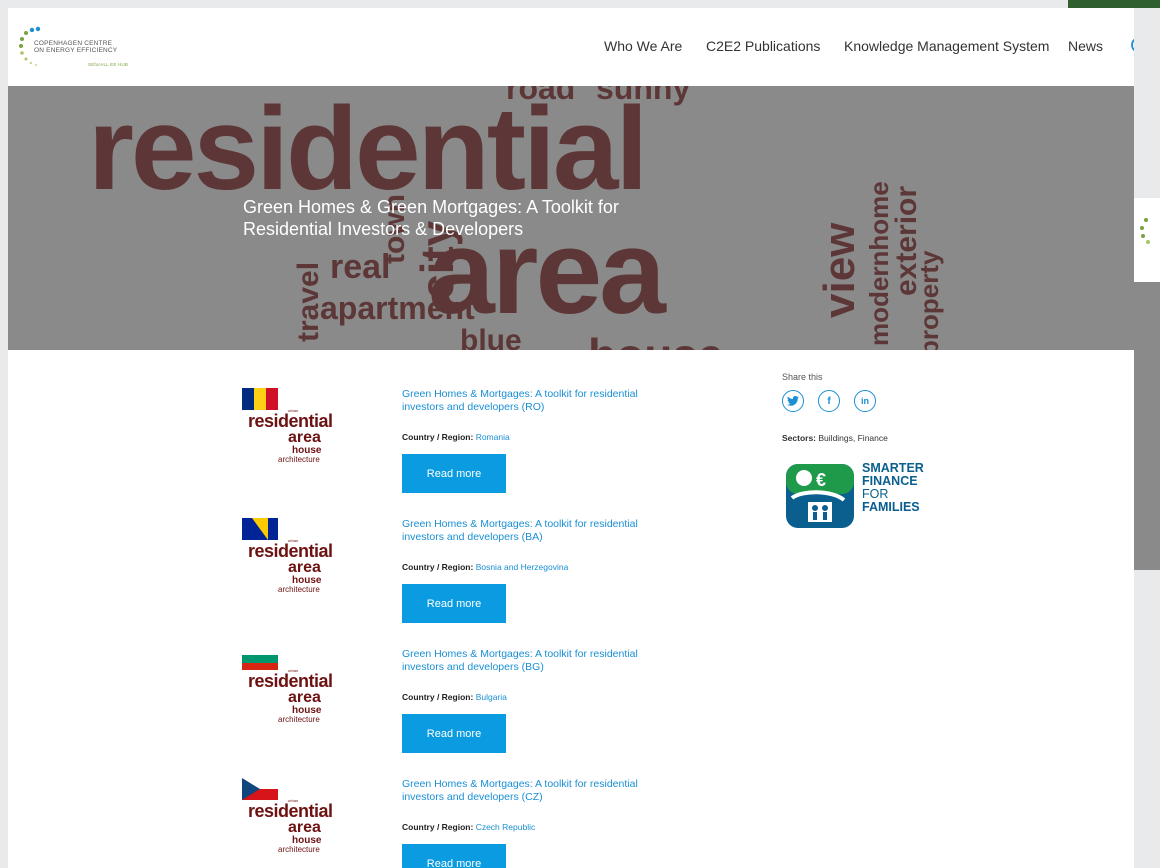 The image size is (1160, 868). I want to click on item-country: Country / Region: Bosnia and Herzegovina, so click(485, 567).